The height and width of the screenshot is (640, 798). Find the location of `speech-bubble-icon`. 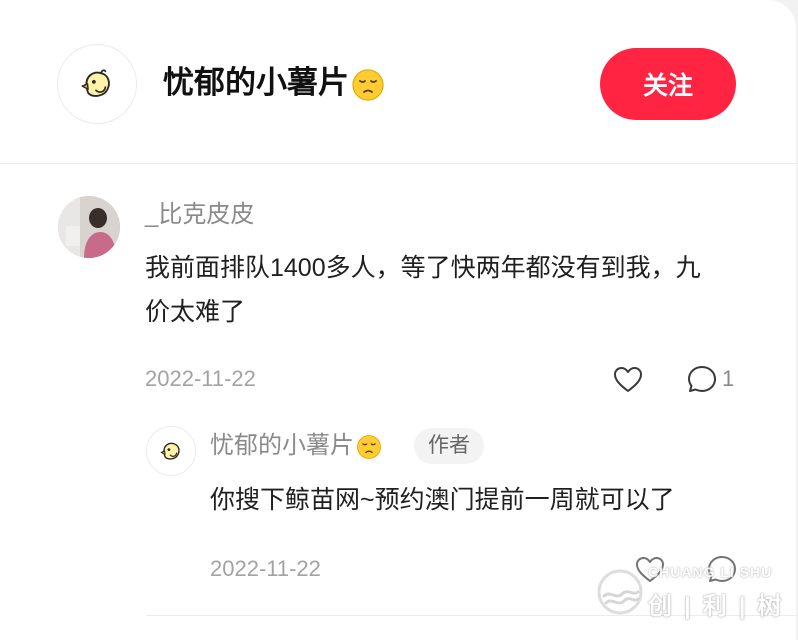

speech-bubble-icon is located at coordinates (702, 379).